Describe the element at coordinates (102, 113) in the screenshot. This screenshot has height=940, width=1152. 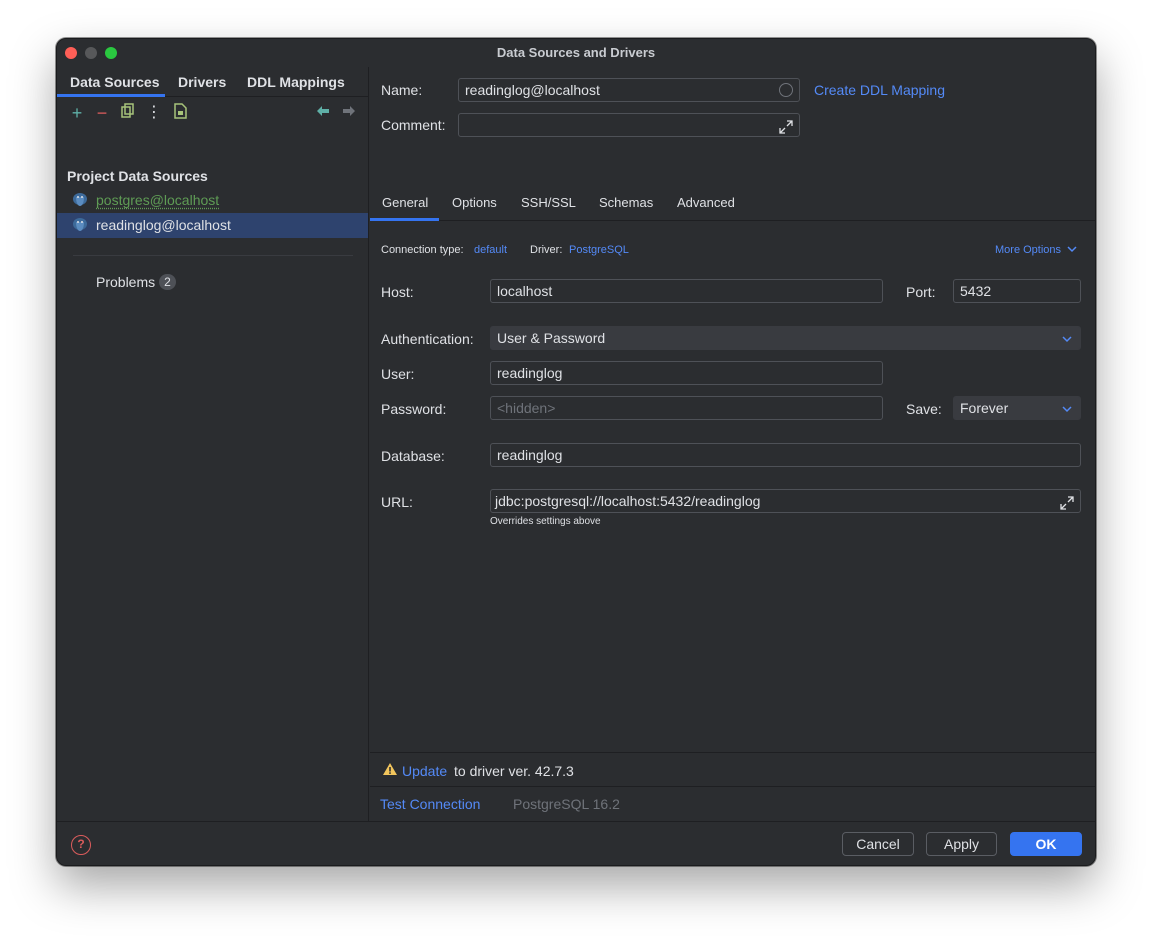
I see `remove-icon: −` at that location.